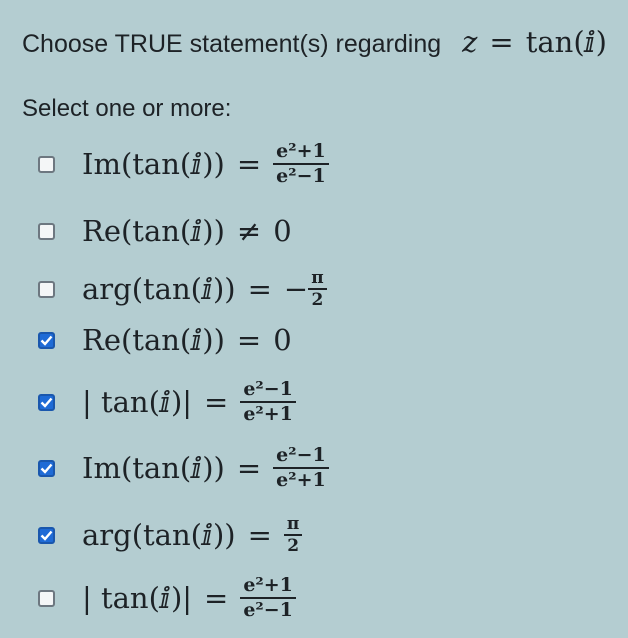 Image resolution: width=628 pixels, height=638 pixels. Describe the element at coordinates (296, 289) in the screenshot. I see `option-3-sign: −` at that location.